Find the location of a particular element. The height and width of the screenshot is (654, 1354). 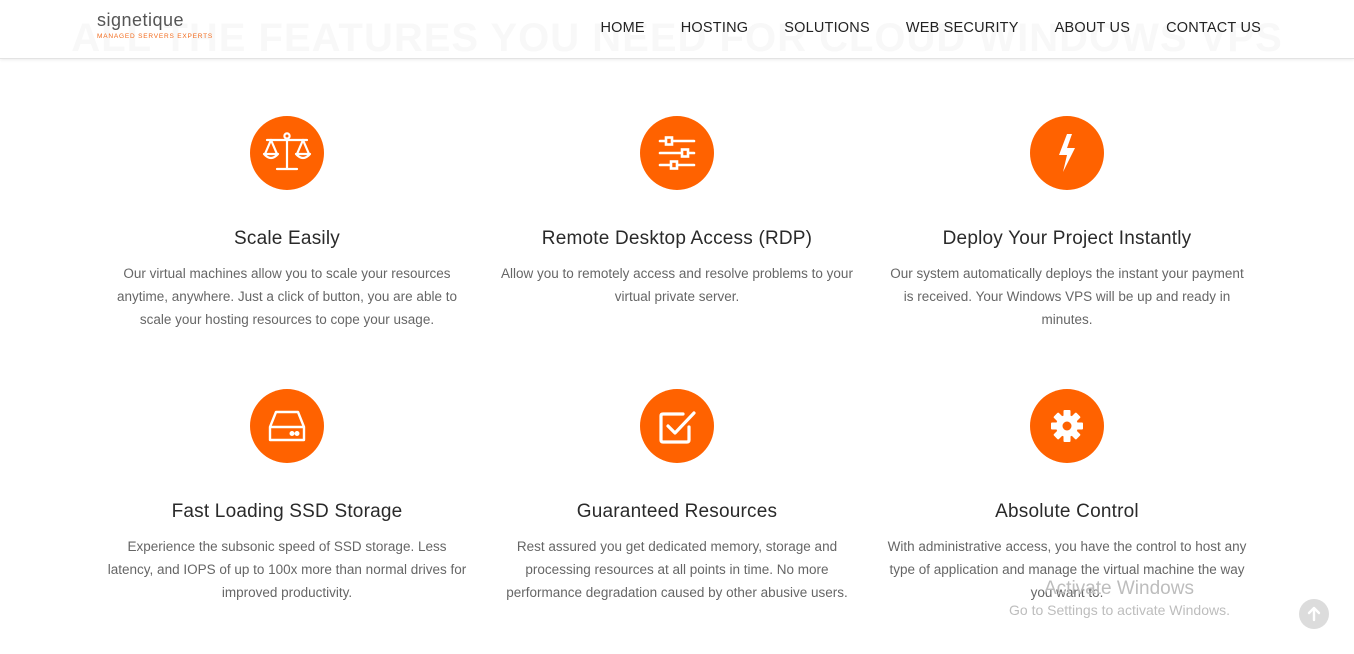

logo-name: signetique is located at coordinates (141, 20).